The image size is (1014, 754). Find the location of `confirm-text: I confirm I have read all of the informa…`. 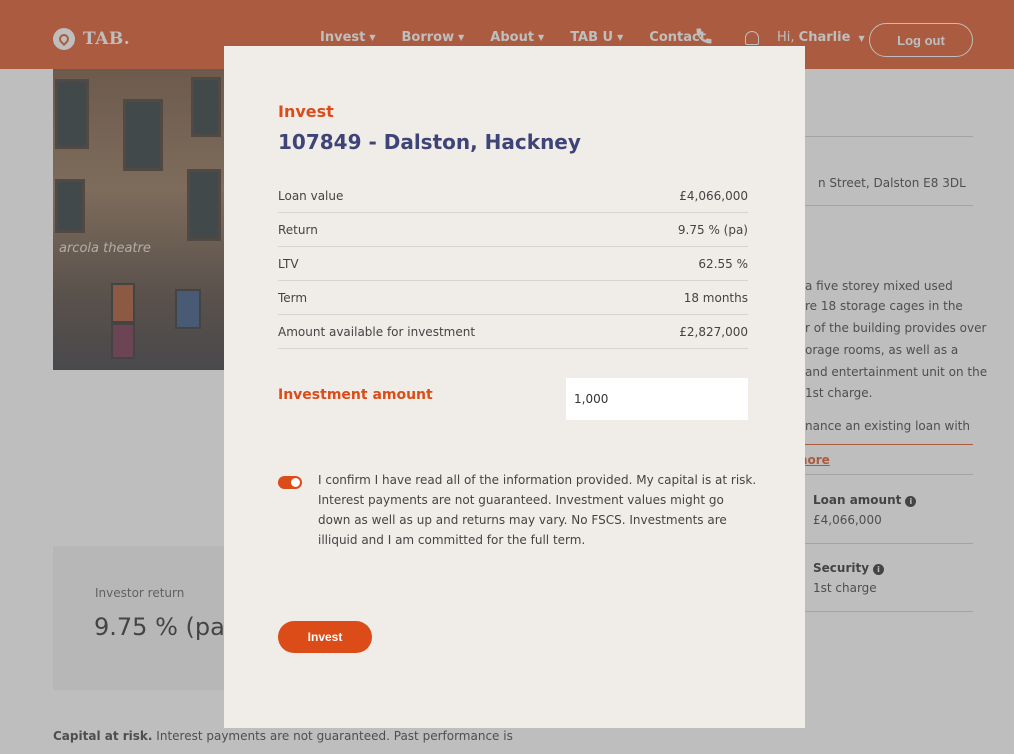

confirm-text: I confirm I have read all of the informa… is located at coordinates (537, 510).